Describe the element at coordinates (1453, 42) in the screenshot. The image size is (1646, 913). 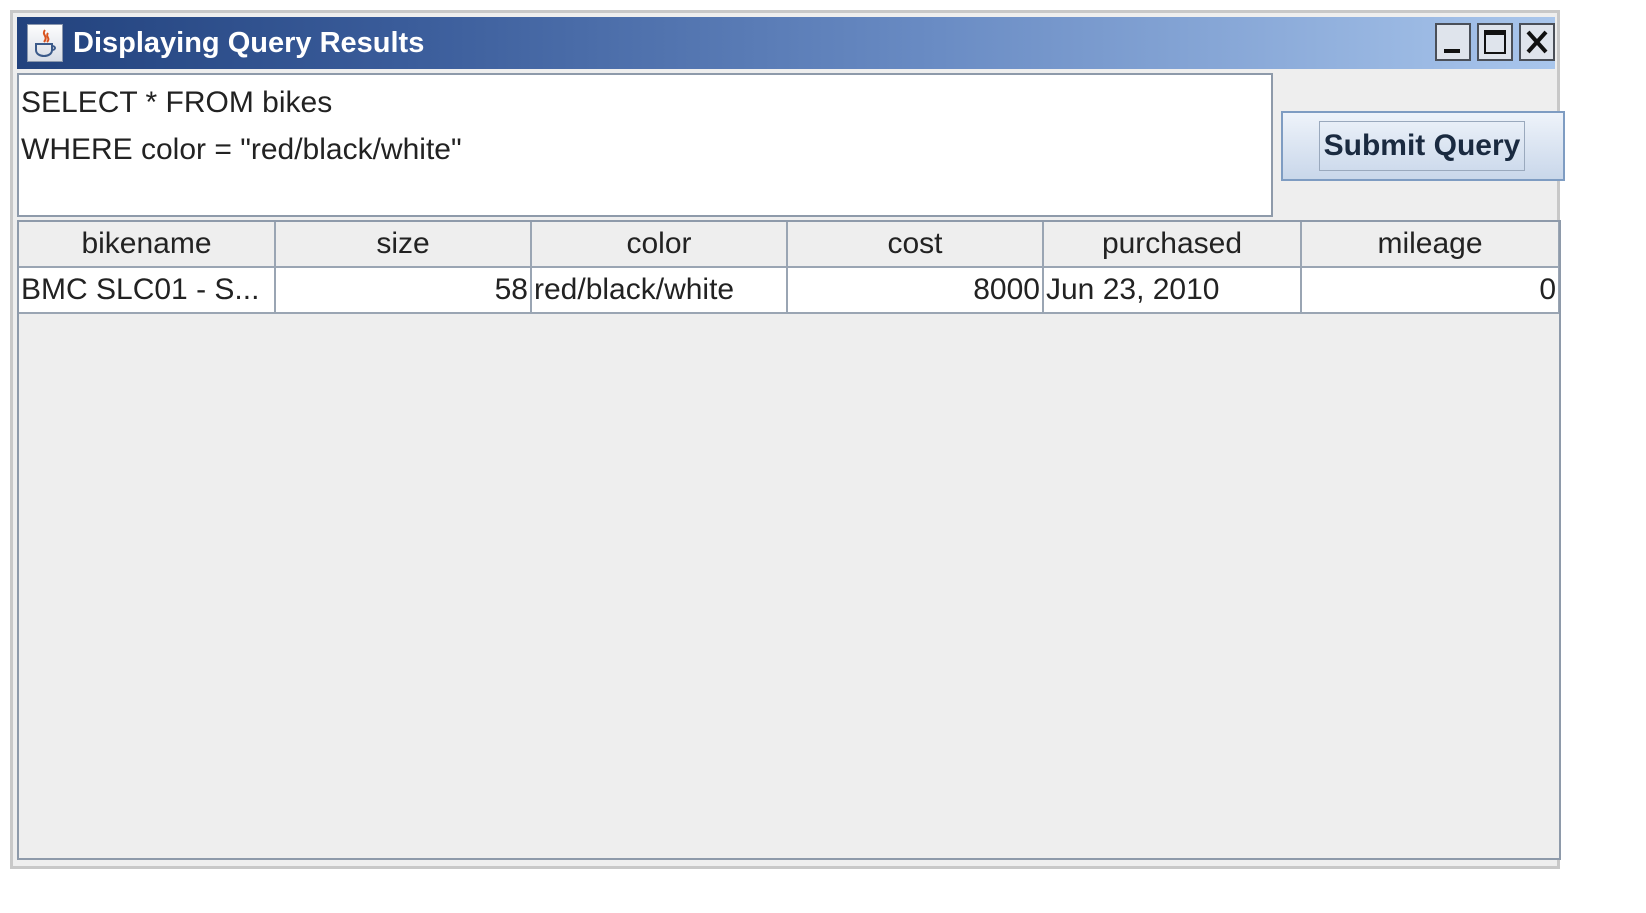
I see `minimize-button` at that location.